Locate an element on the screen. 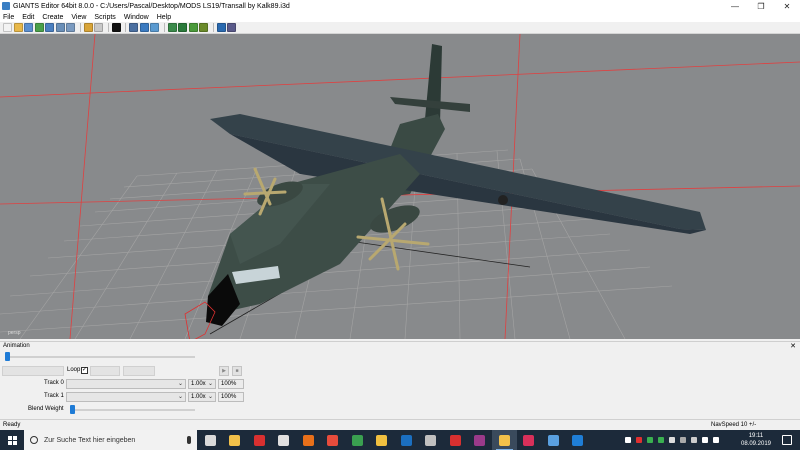 The height and width of the screenshot is (450, 800). task-view-taskbar-button is located at coordinates (210, 440).